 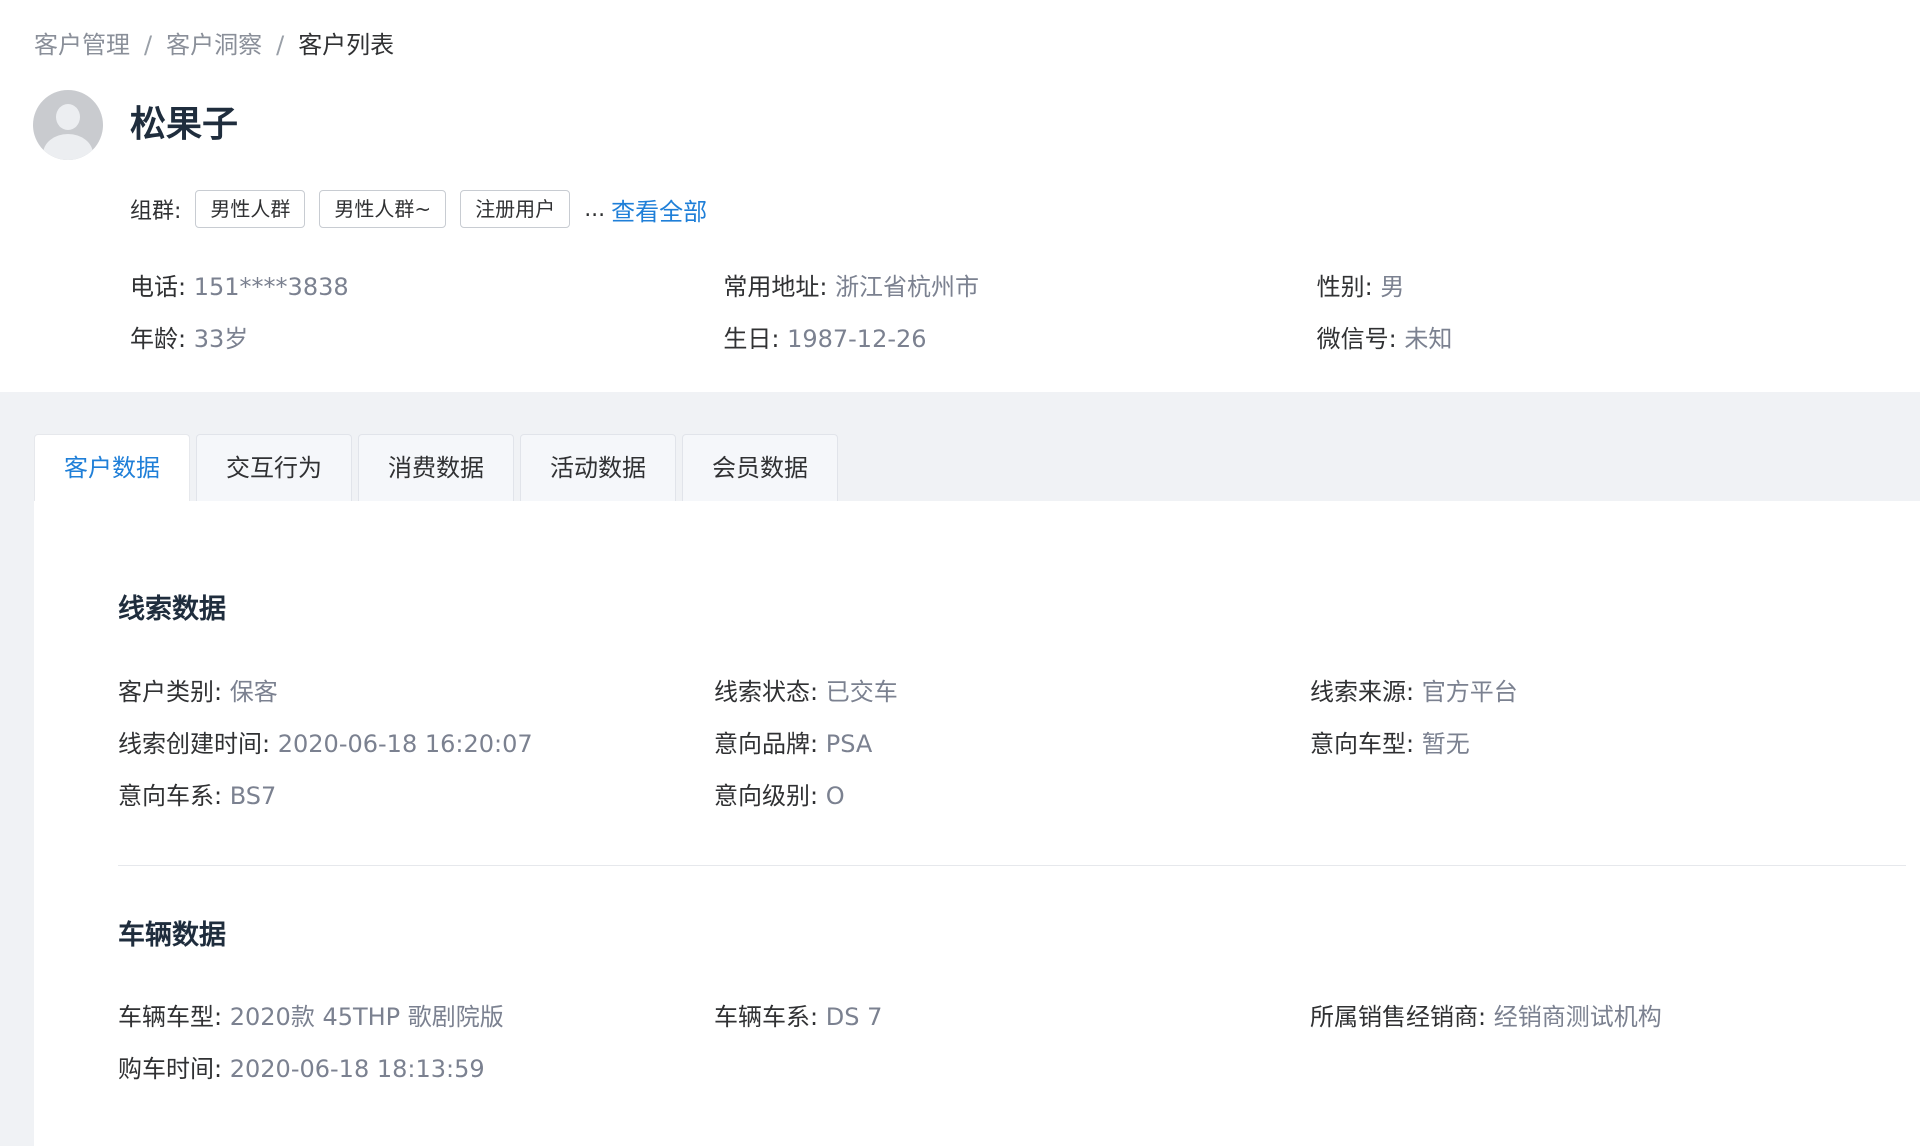 I want to click on info-row: 年龄: 33岁 生日: 1987-12-26 微信号: 未知, so click(x=1020, y=336).